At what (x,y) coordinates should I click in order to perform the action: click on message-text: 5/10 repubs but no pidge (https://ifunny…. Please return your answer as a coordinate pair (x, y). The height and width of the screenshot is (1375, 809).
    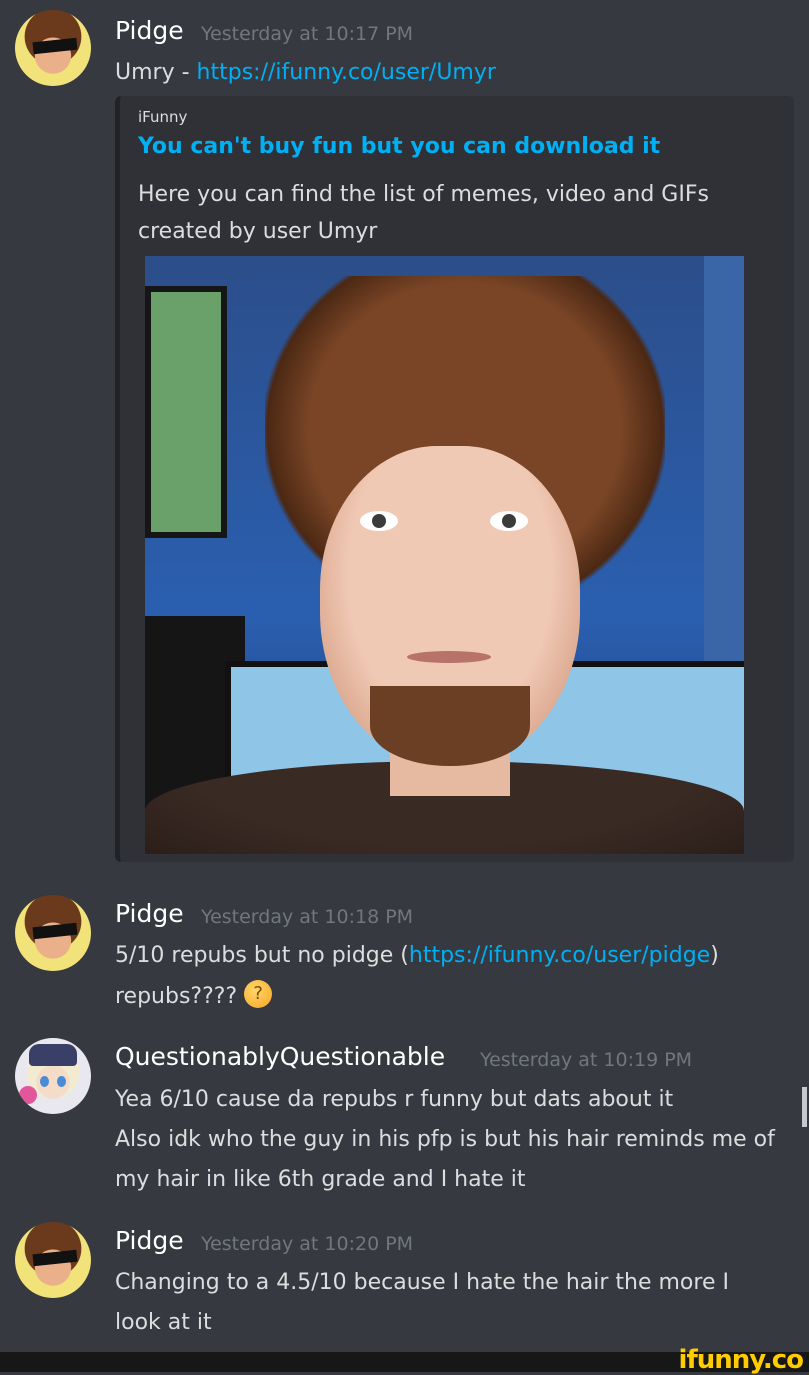
    Looking at the image, I should click on (417, 955).